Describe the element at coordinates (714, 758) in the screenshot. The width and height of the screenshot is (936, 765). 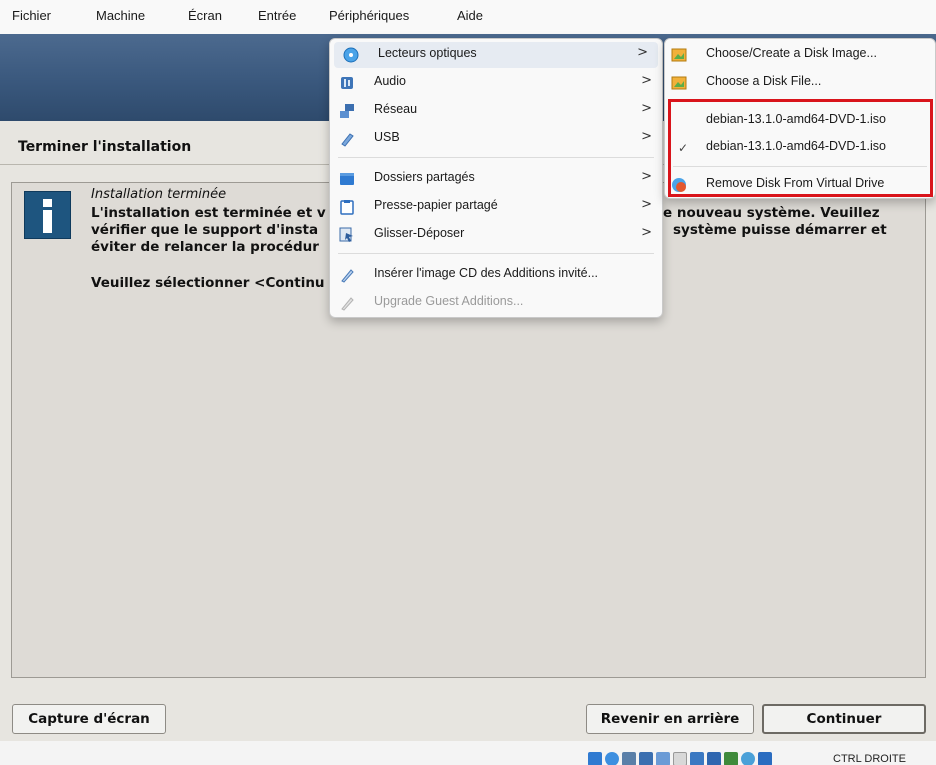
I see `recording-status-icon` at that location.